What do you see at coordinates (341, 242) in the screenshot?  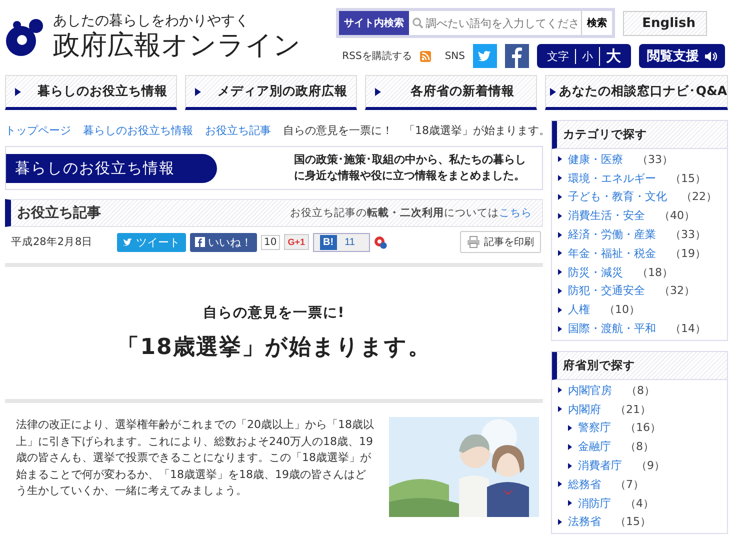 I see `bookmark-button: B! 11` at bounding box center [341, 242].